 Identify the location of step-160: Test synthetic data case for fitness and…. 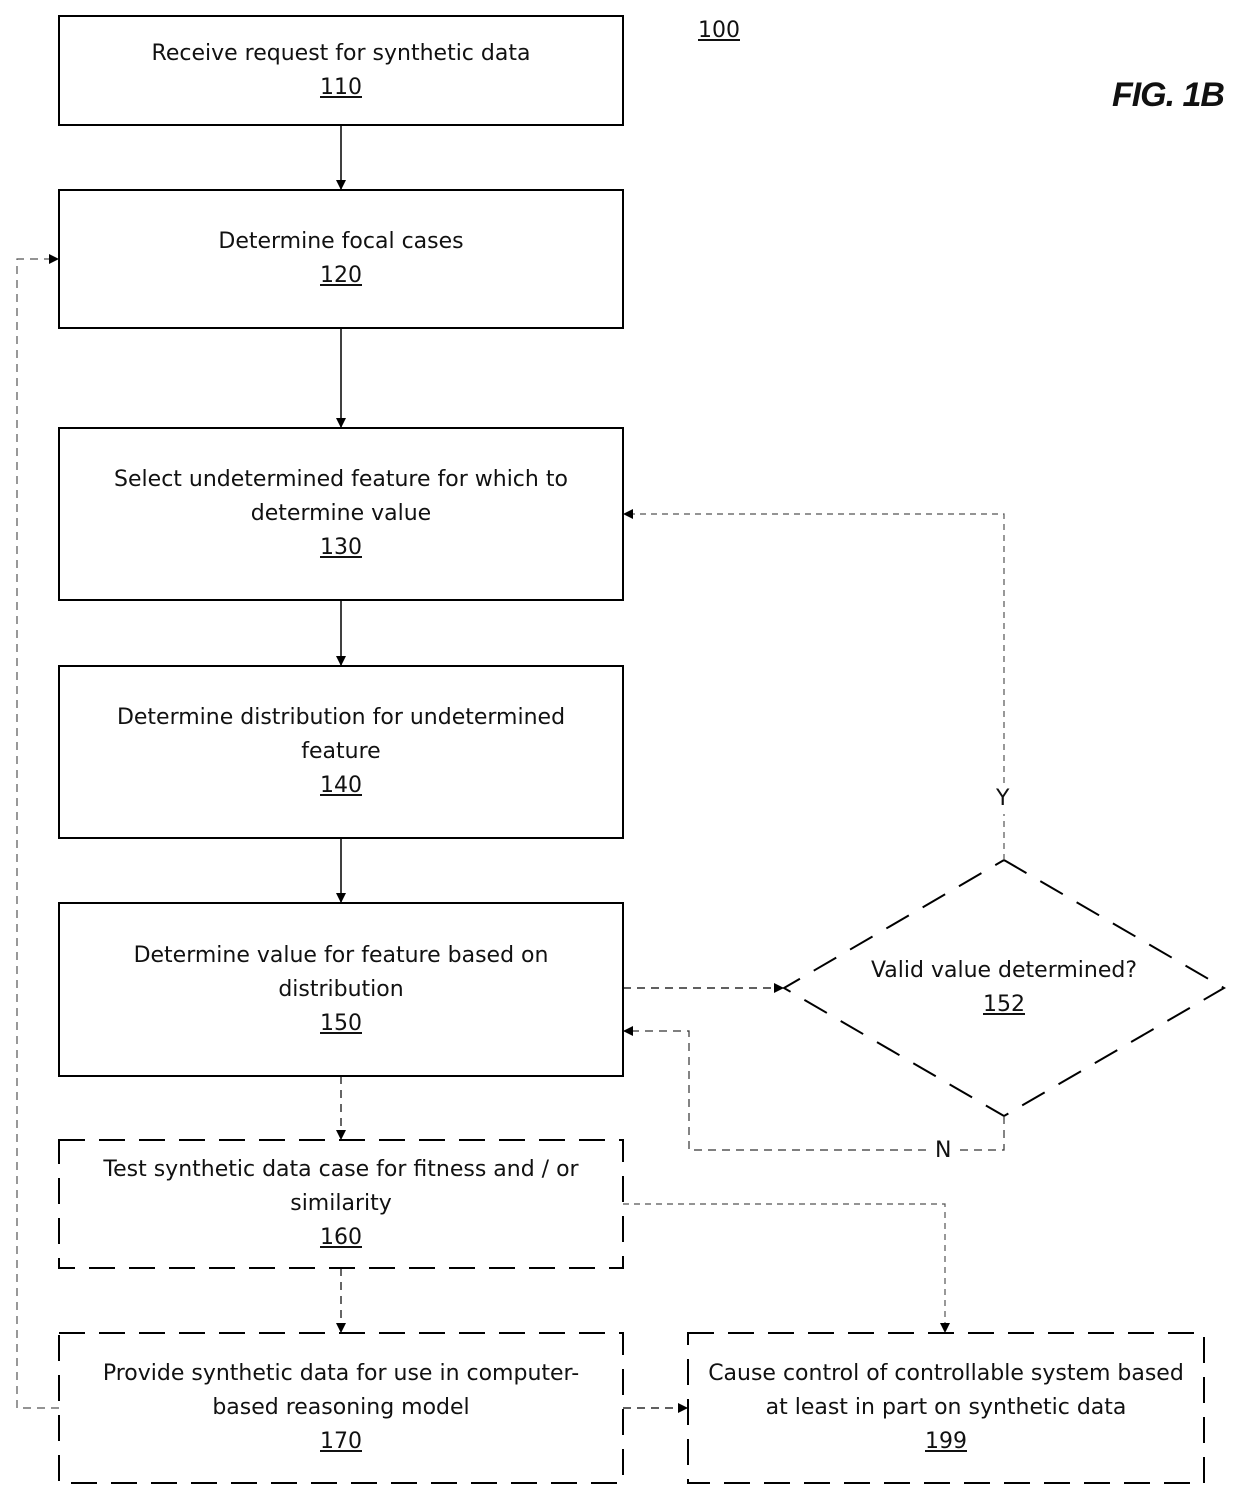
(341, 1204).